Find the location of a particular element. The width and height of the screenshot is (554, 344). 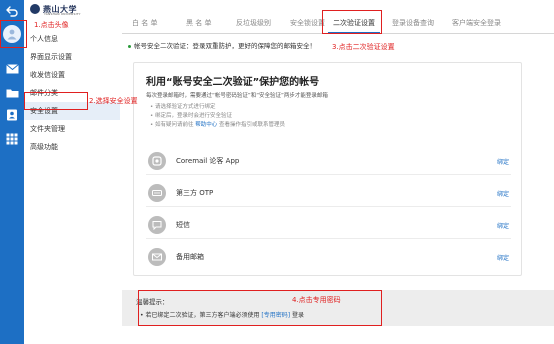

back-icon is located at coordinates (12, 11).